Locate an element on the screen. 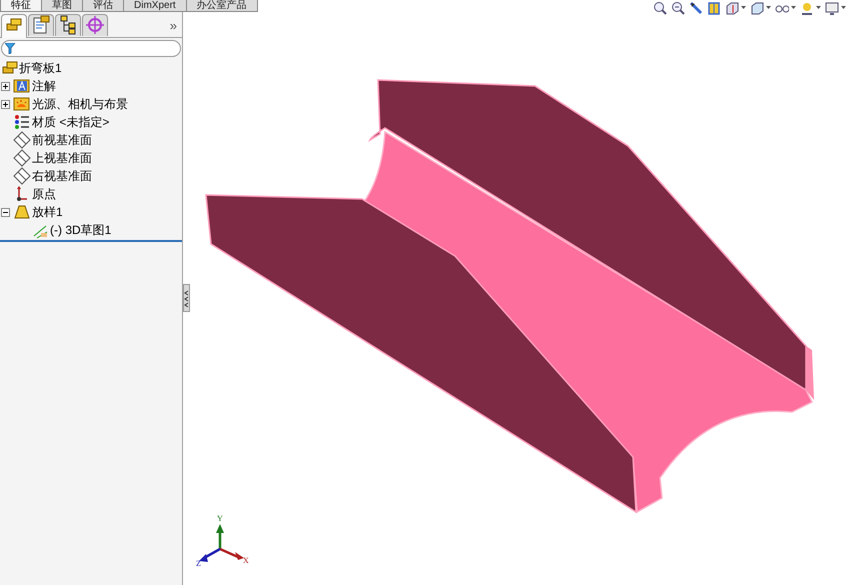 The height and width of the screenshot is (585, 849). zoom-to-area-button is located at coordinates (678, 7).